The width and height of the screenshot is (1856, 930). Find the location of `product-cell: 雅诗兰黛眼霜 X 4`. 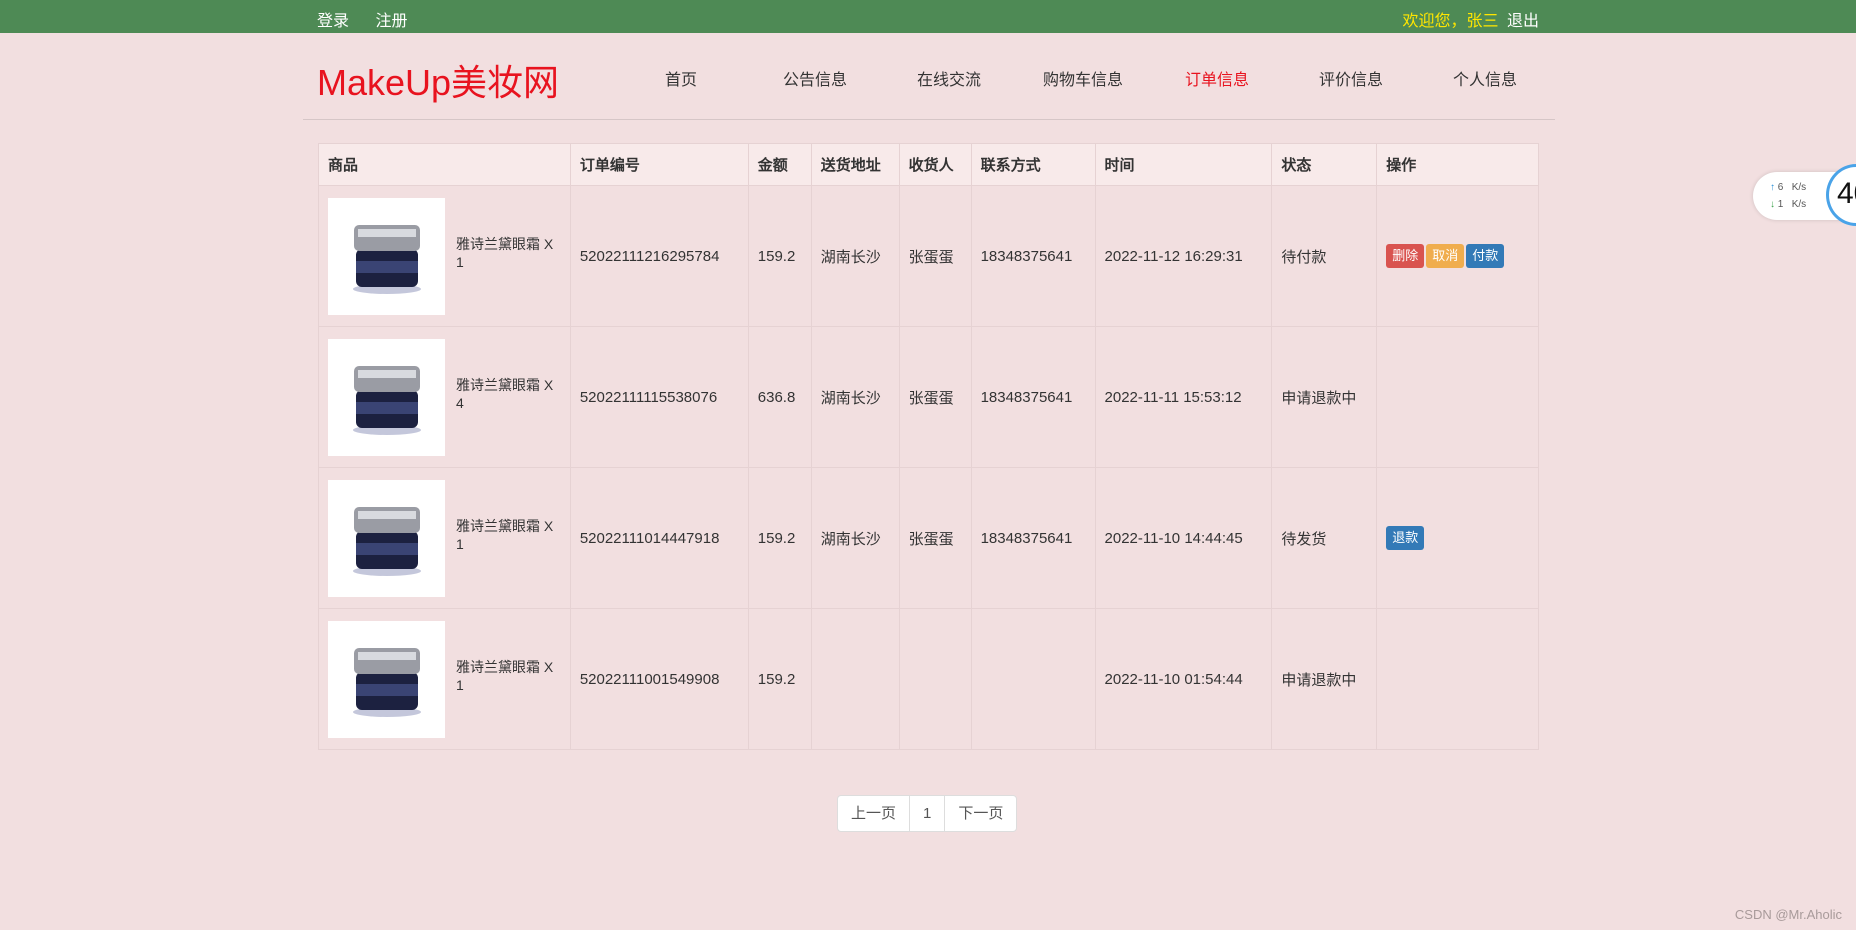

product-cell: 雅诗兰黛眼霜 X 4 is located at coordinates (444, 397).